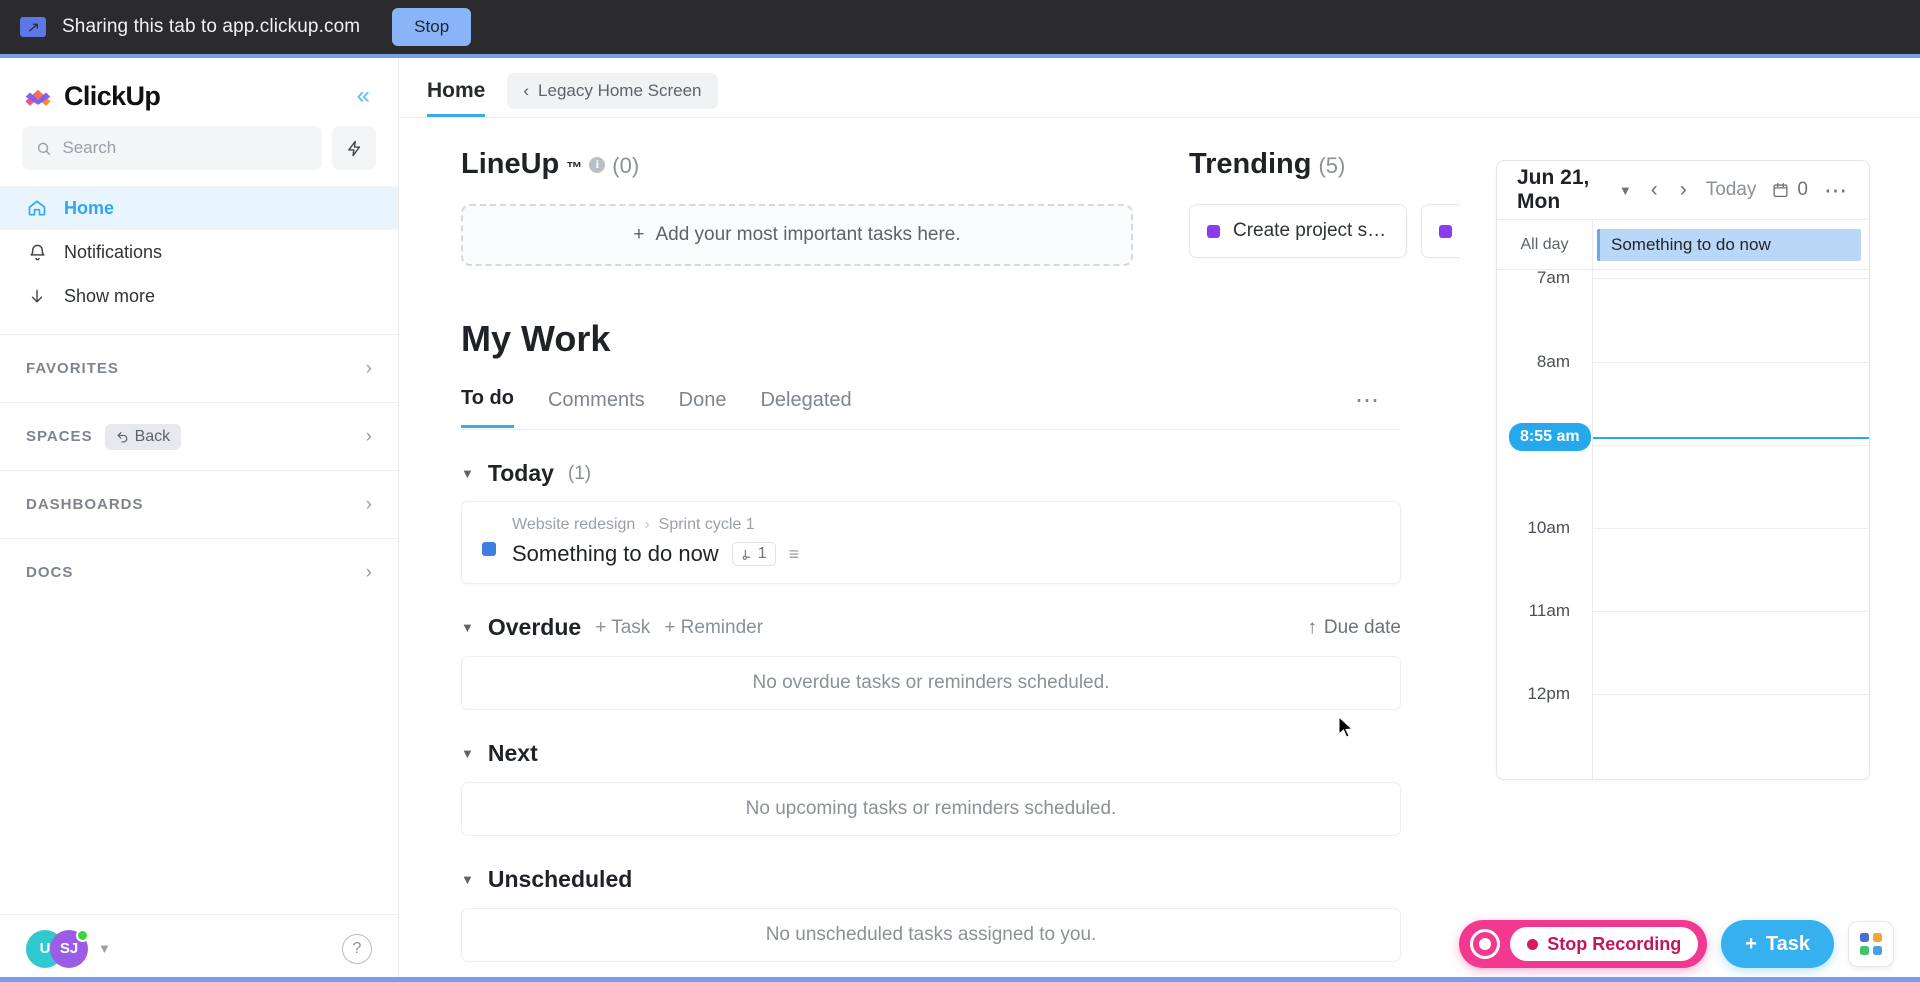 The width and height of the screenshot is (1920, 982). I want to click on hour-label: 11am, so click(1549, 610).